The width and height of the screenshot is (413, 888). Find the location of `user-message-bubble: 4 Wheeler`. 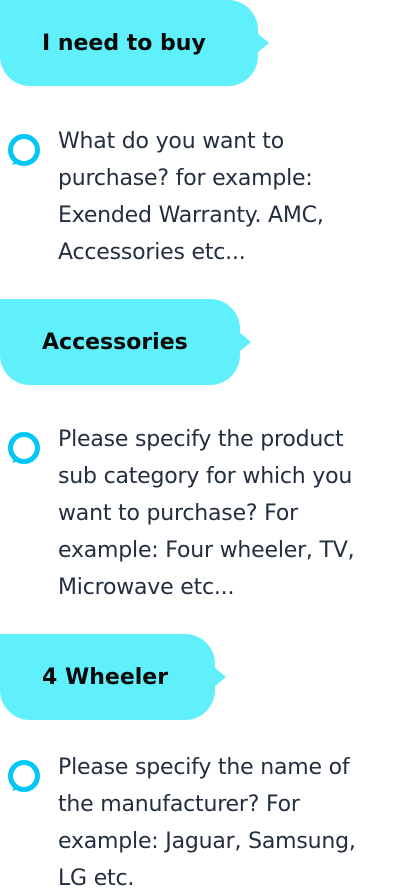

user-message-bubble: 4 Wheeler is located at coordinates (113, 677).